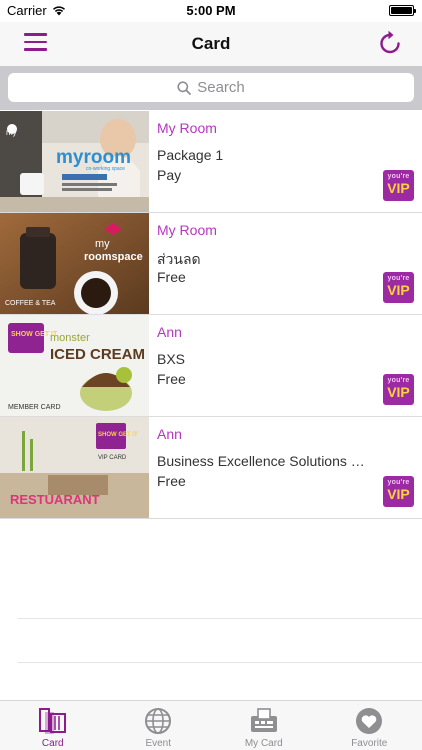  I want to click on globe-icon, so click(158, 721).